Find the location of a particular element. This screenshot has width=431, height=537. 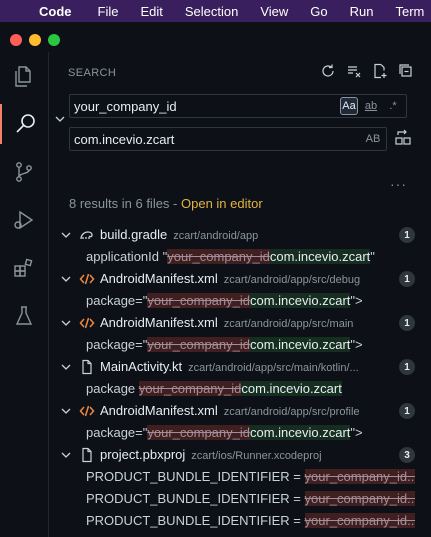

search-input: your_company_id Aa ab .* is located at coordinates (238, 106).